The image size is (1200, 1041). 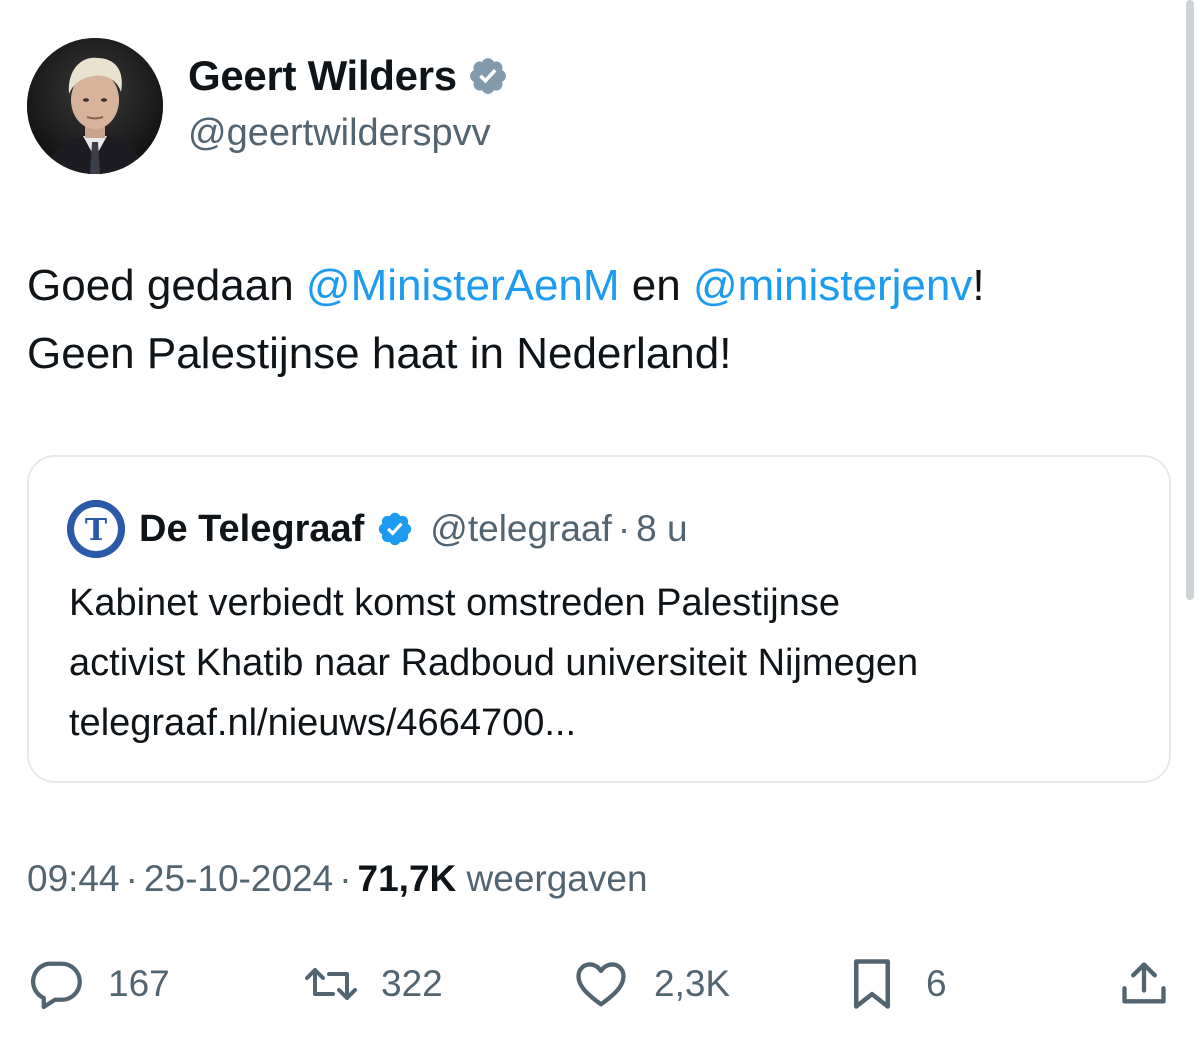 What do you see at coordinates (55, 984) in the screenshot?
I see `reply-icon` at bounding box center [55, 984].